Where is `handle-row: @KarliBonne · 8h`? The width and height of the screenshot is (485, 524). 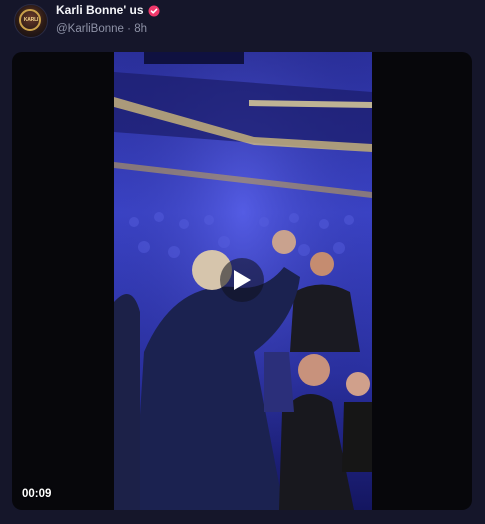
handle-row: @KarliBonne · 8h is located at coordinates (101, 29).